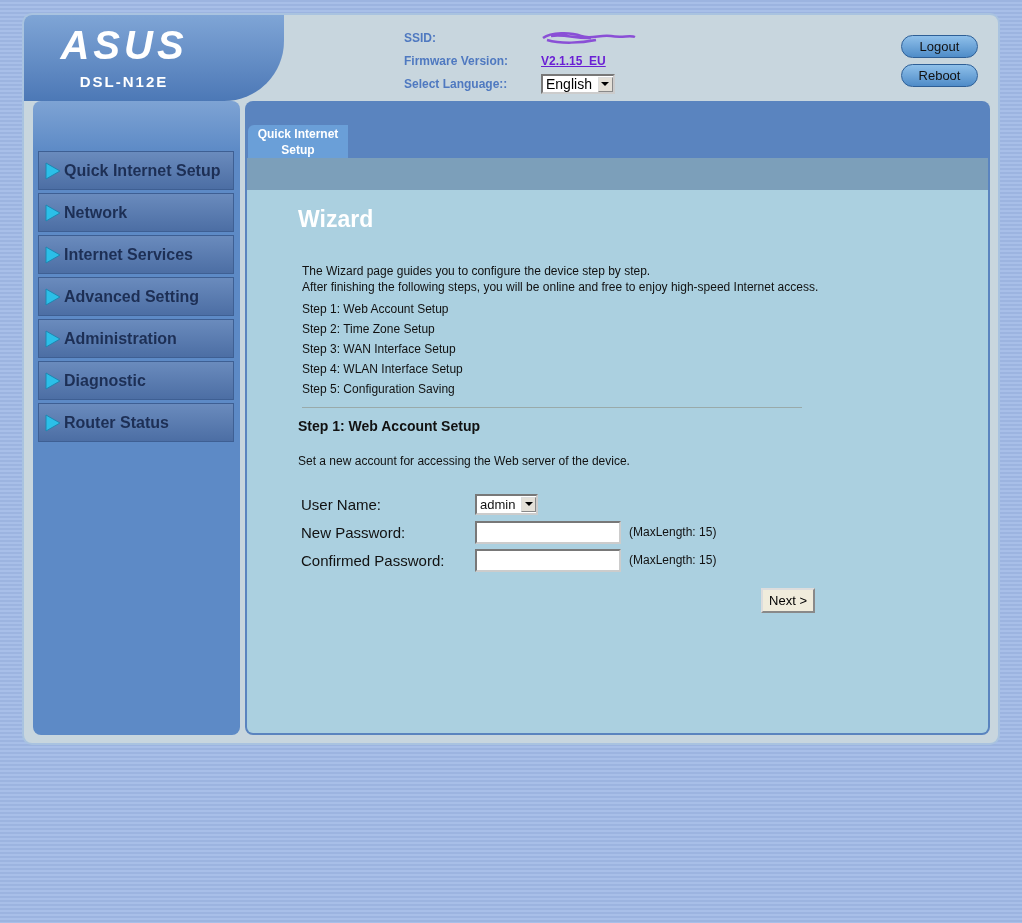  Describe the element at coordinates (379, 349) in the screenshot. I see `step-text: Step 3: WAN Interface Setup` at that location.